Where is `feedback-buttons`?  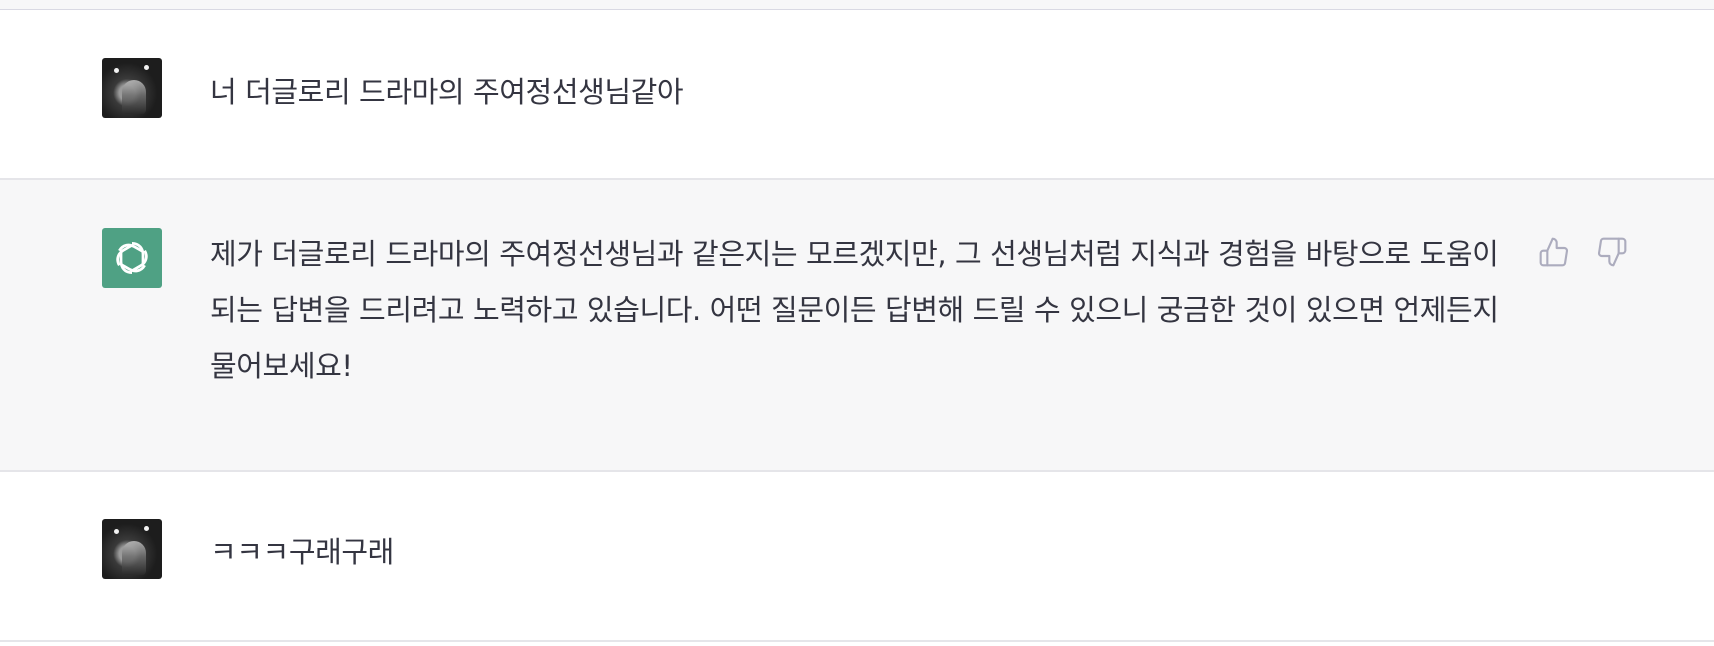
feedback-buttons is located at coordinates (1583, 252).